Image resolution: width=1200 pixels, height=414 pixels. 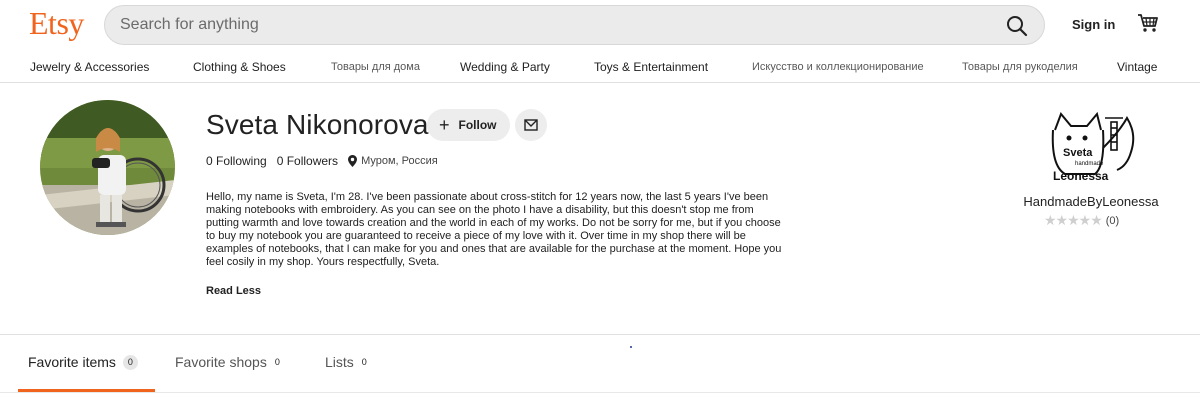 I want to click on follow-button: + Follow, so click(x=468, y=125).